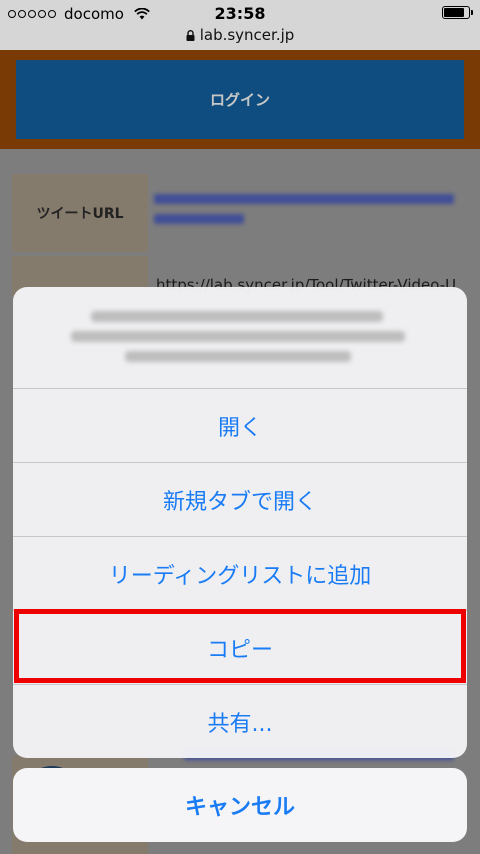 This screenshot has width=480, height=854. Describe the element at coordinates (240, 805) in the screenshot. I see `cancel-button: キャンセル` at that location.